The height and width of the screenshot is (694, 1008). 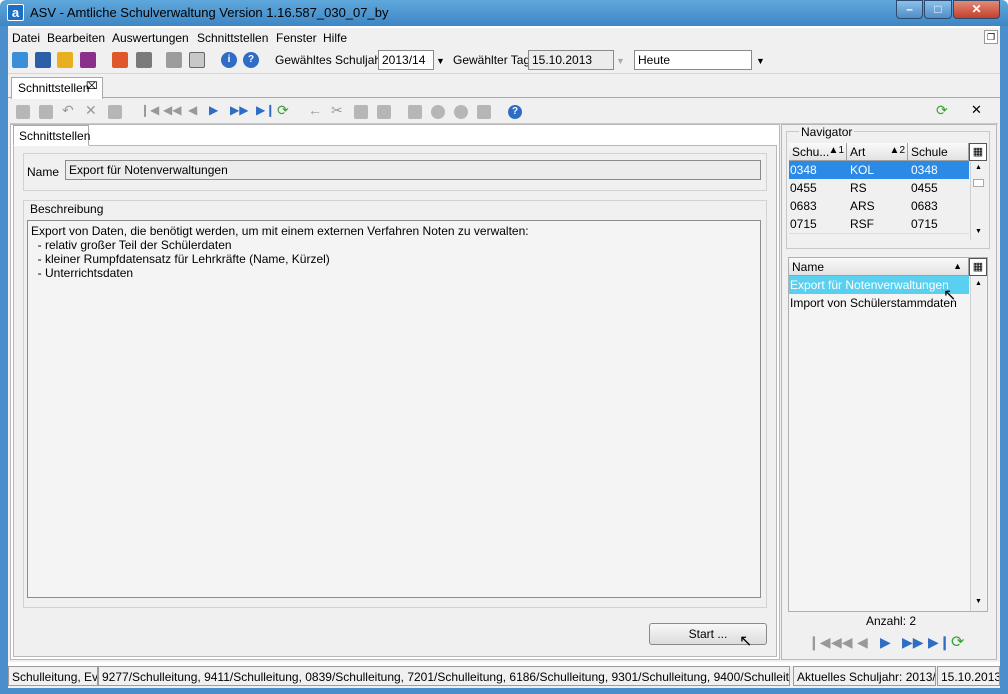 I want to click on sound-icon, so click(x=484, y=112).